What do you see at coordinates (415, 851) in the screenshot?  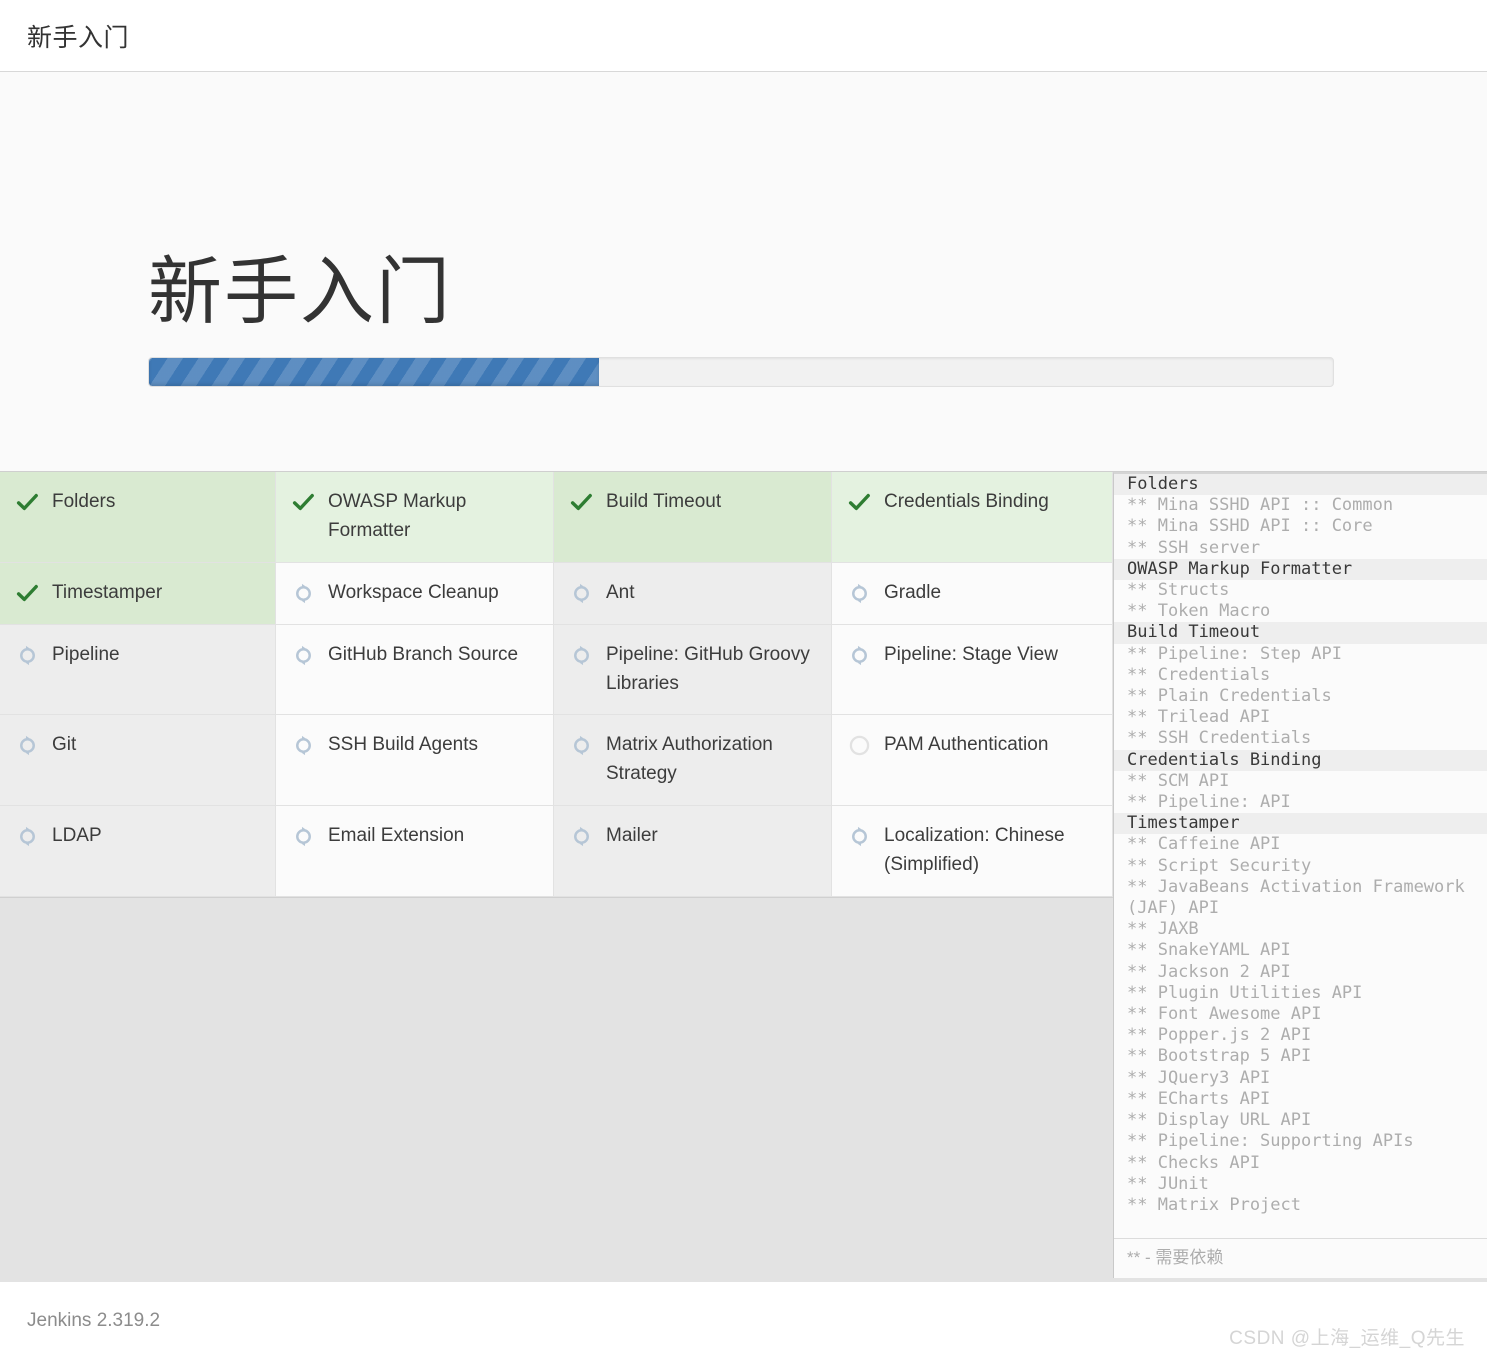 I see `plugin-cell: Email Extension` at bounding box center [415, 851].